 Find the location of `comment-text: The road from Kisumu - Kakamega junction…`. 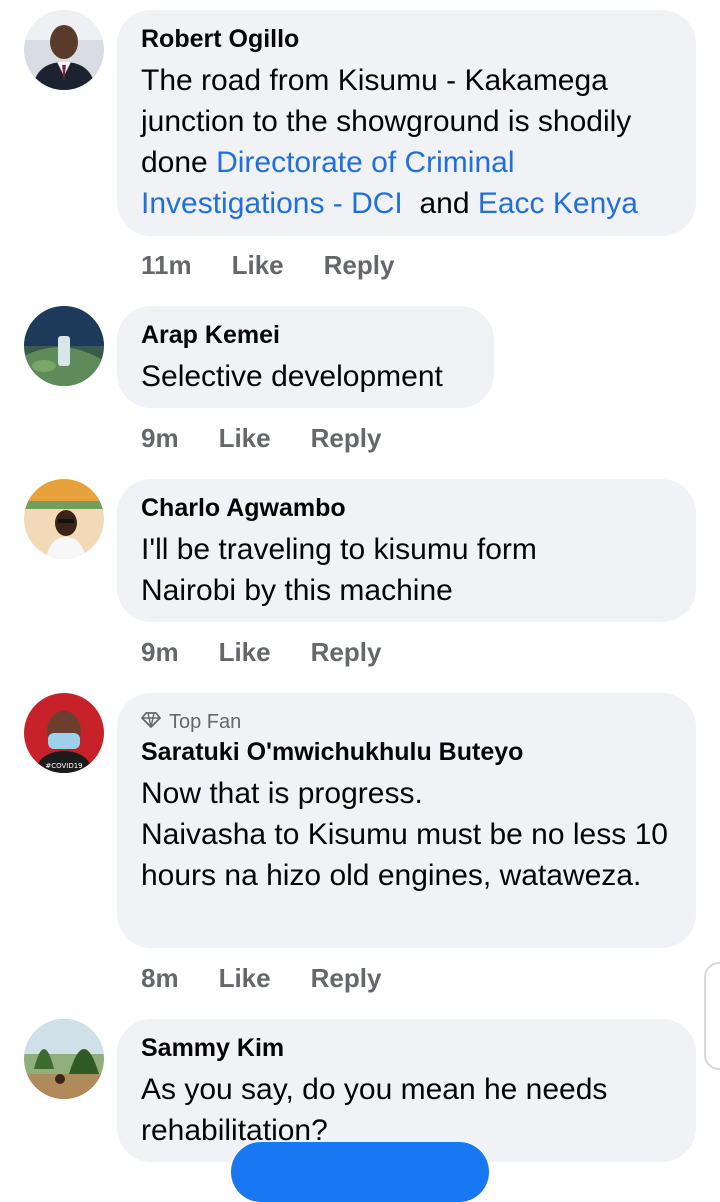

comment-text: The road from Kisumu - Kakamega junction… is located at coordinates (389, 142).